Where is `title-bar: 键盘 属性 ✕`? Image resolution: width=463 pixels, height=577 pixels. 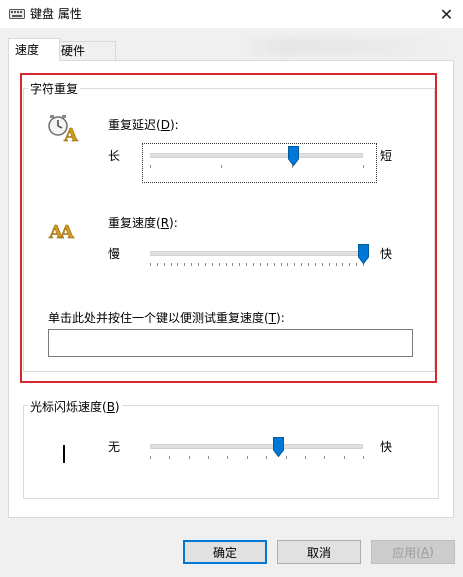 title-bar: 键盘 属性 ✕ is located at coordinates (231, 14).